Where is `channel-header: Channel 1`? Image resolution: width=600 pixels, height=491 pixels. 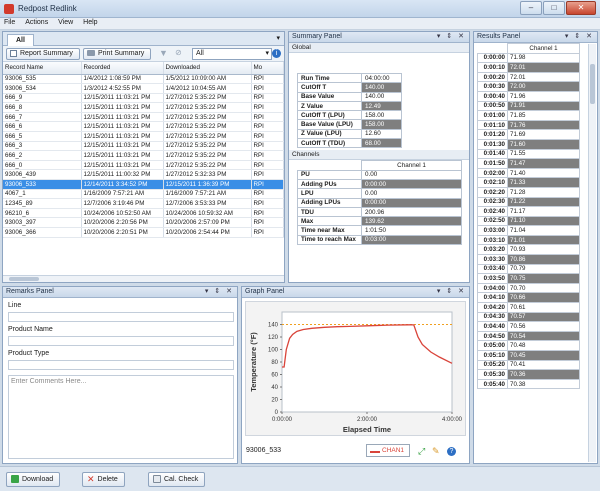 channel-header: Channel 1 is located at coordinates (411, 165).